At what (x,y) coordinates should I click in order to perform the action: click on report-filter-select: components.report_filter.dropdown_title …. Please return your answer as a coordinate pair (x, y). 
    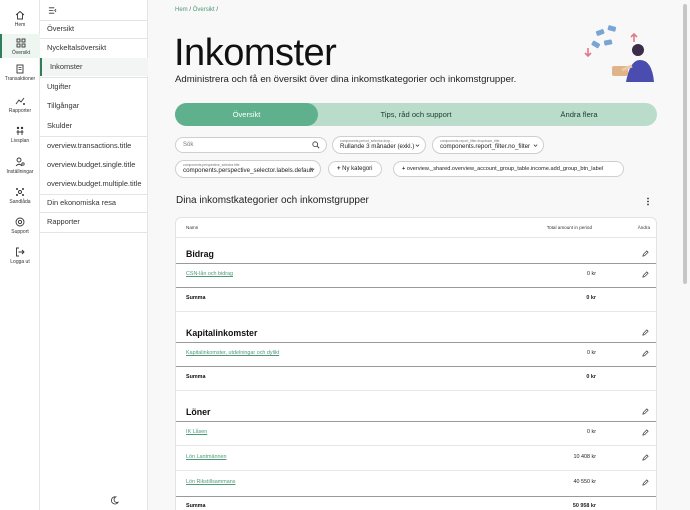
    Looking at the image, I should click on (488, 145).